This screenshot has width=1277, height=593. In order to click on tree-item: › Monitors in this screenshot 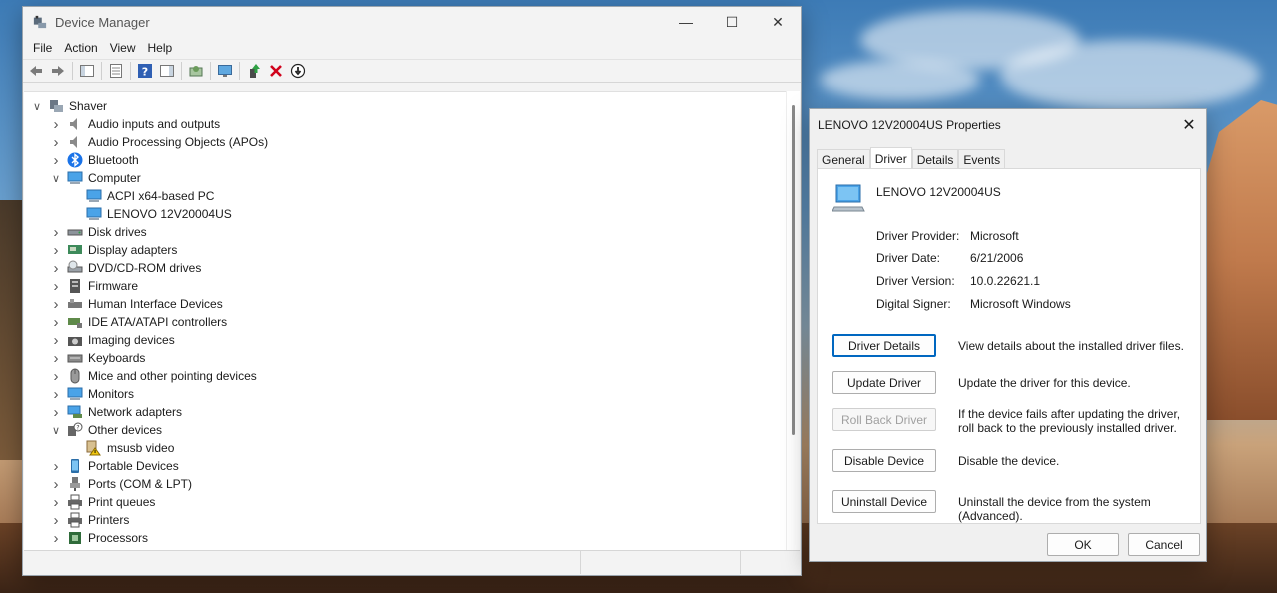, I will do `click(92, 394)`.